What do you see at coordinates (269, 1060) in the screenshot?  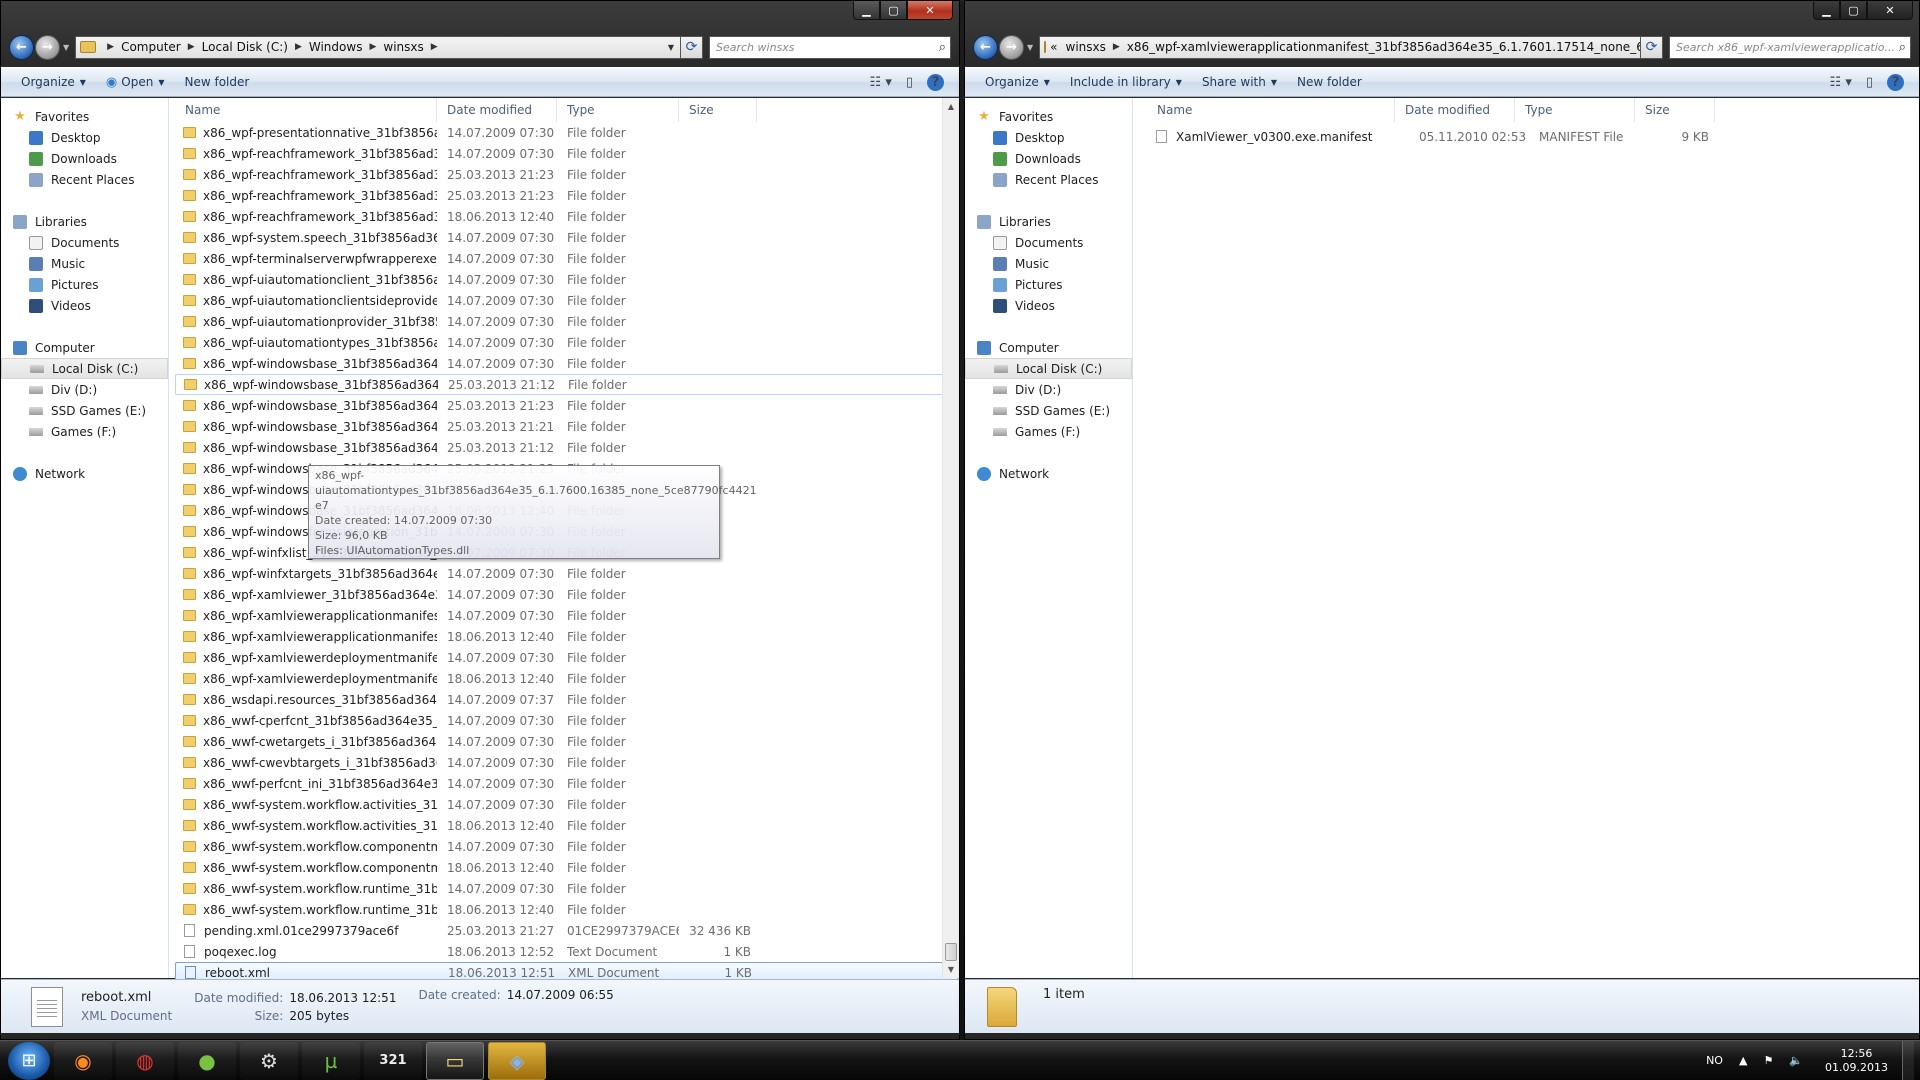 I see `taskbar-steam: ⚙` at bounding box center [269, 1060].